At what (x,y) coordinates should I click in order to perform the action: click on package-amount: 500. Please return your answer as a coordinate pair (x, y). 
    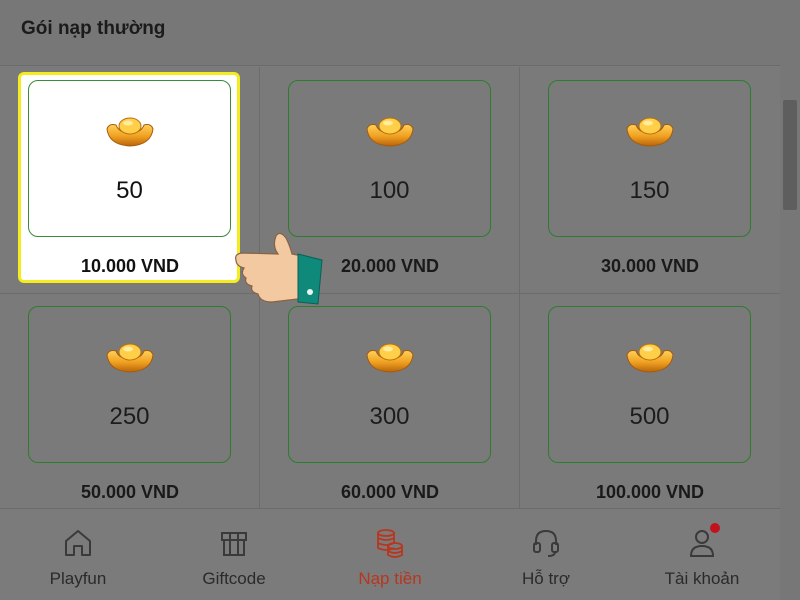
    Looking at the image, I should click on (649, 416).